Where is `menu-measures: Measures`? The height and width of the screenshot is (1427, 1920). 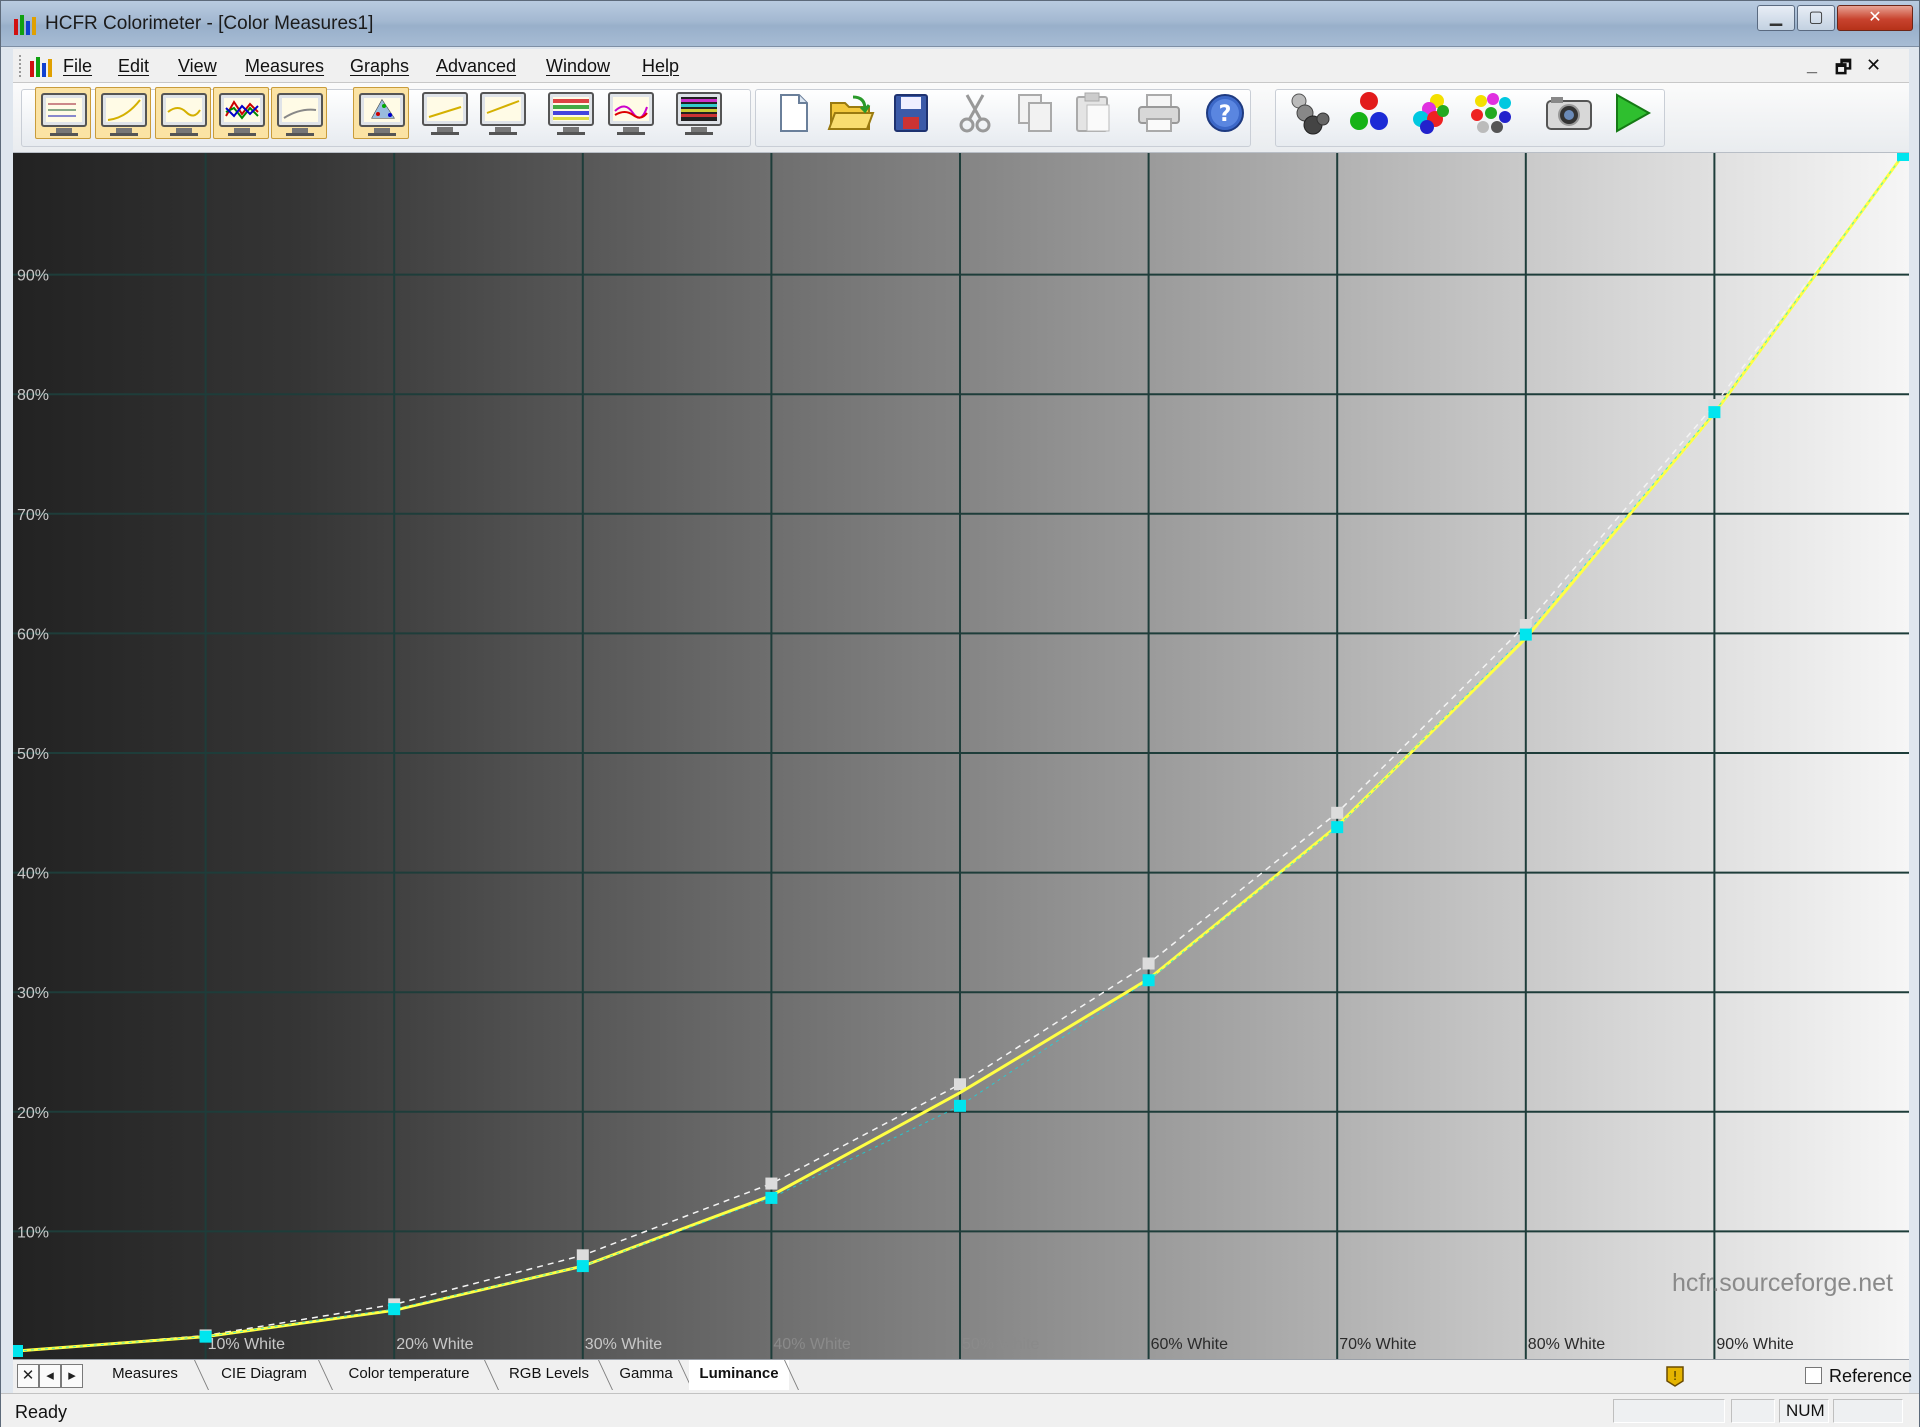 menu-measures: Measures is located at coordinates (284, 66).